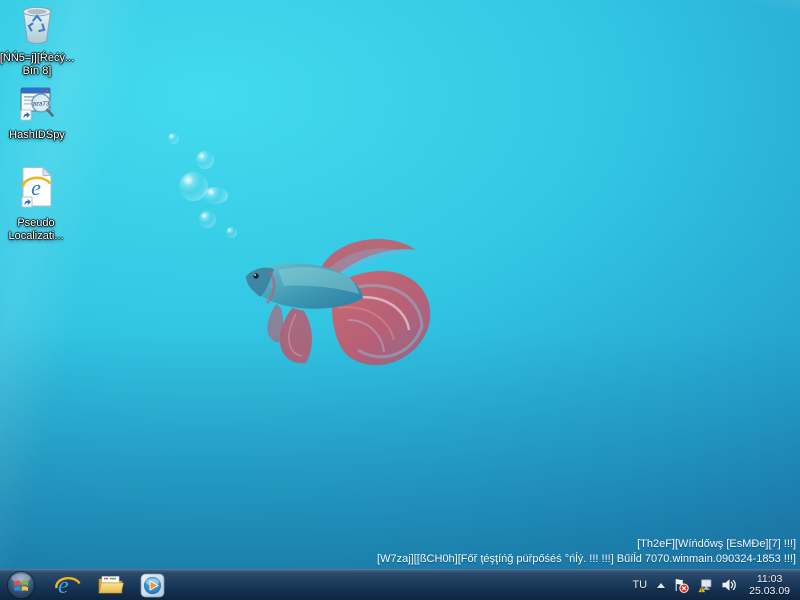 This screenshot has width=800, height=600. I want to click on taskbar-windows-explorer-button, so click(110, 585).